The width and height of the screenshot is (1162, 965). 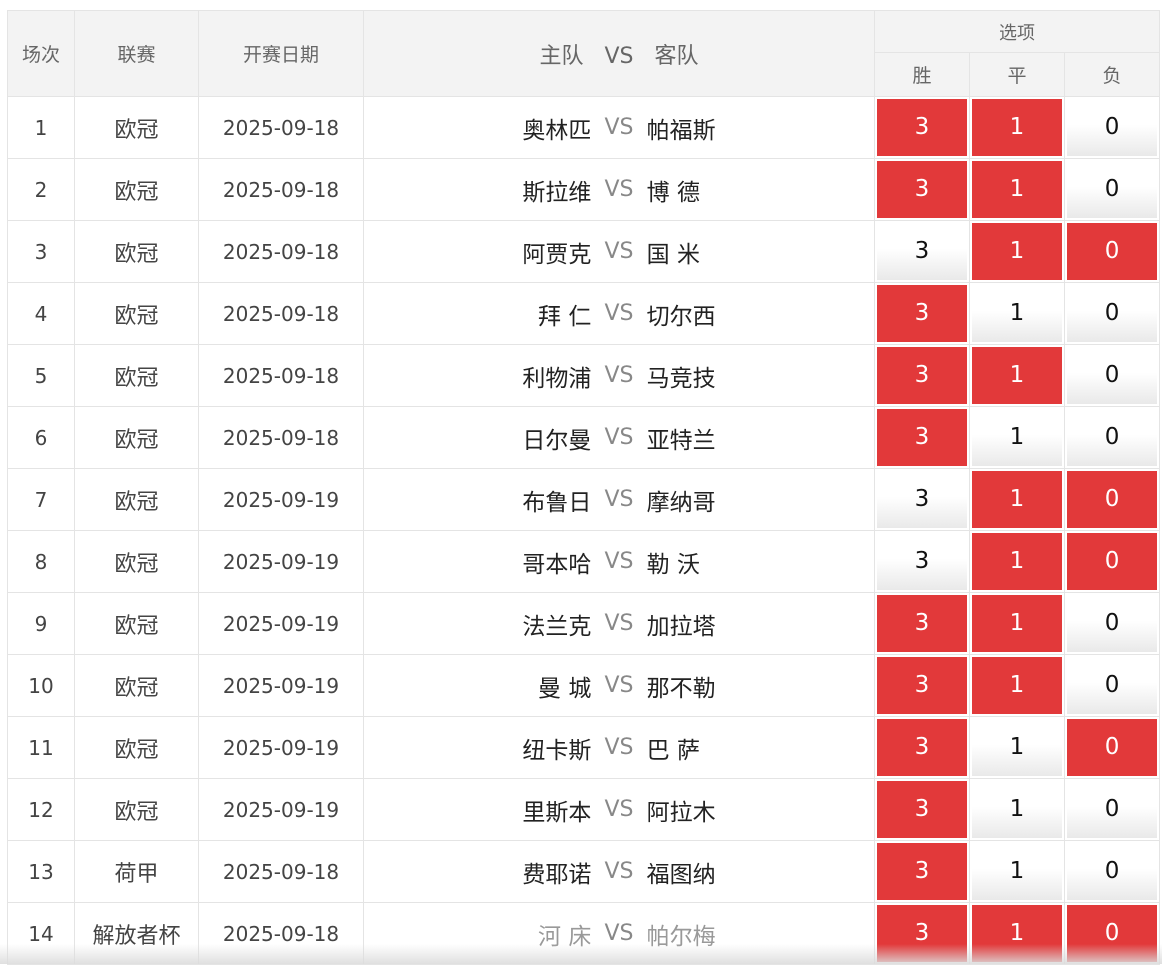 What do you see at coordinates (41, 933) in the screenshot?
I see `row-index: 14` at bounding box center [41, 933].